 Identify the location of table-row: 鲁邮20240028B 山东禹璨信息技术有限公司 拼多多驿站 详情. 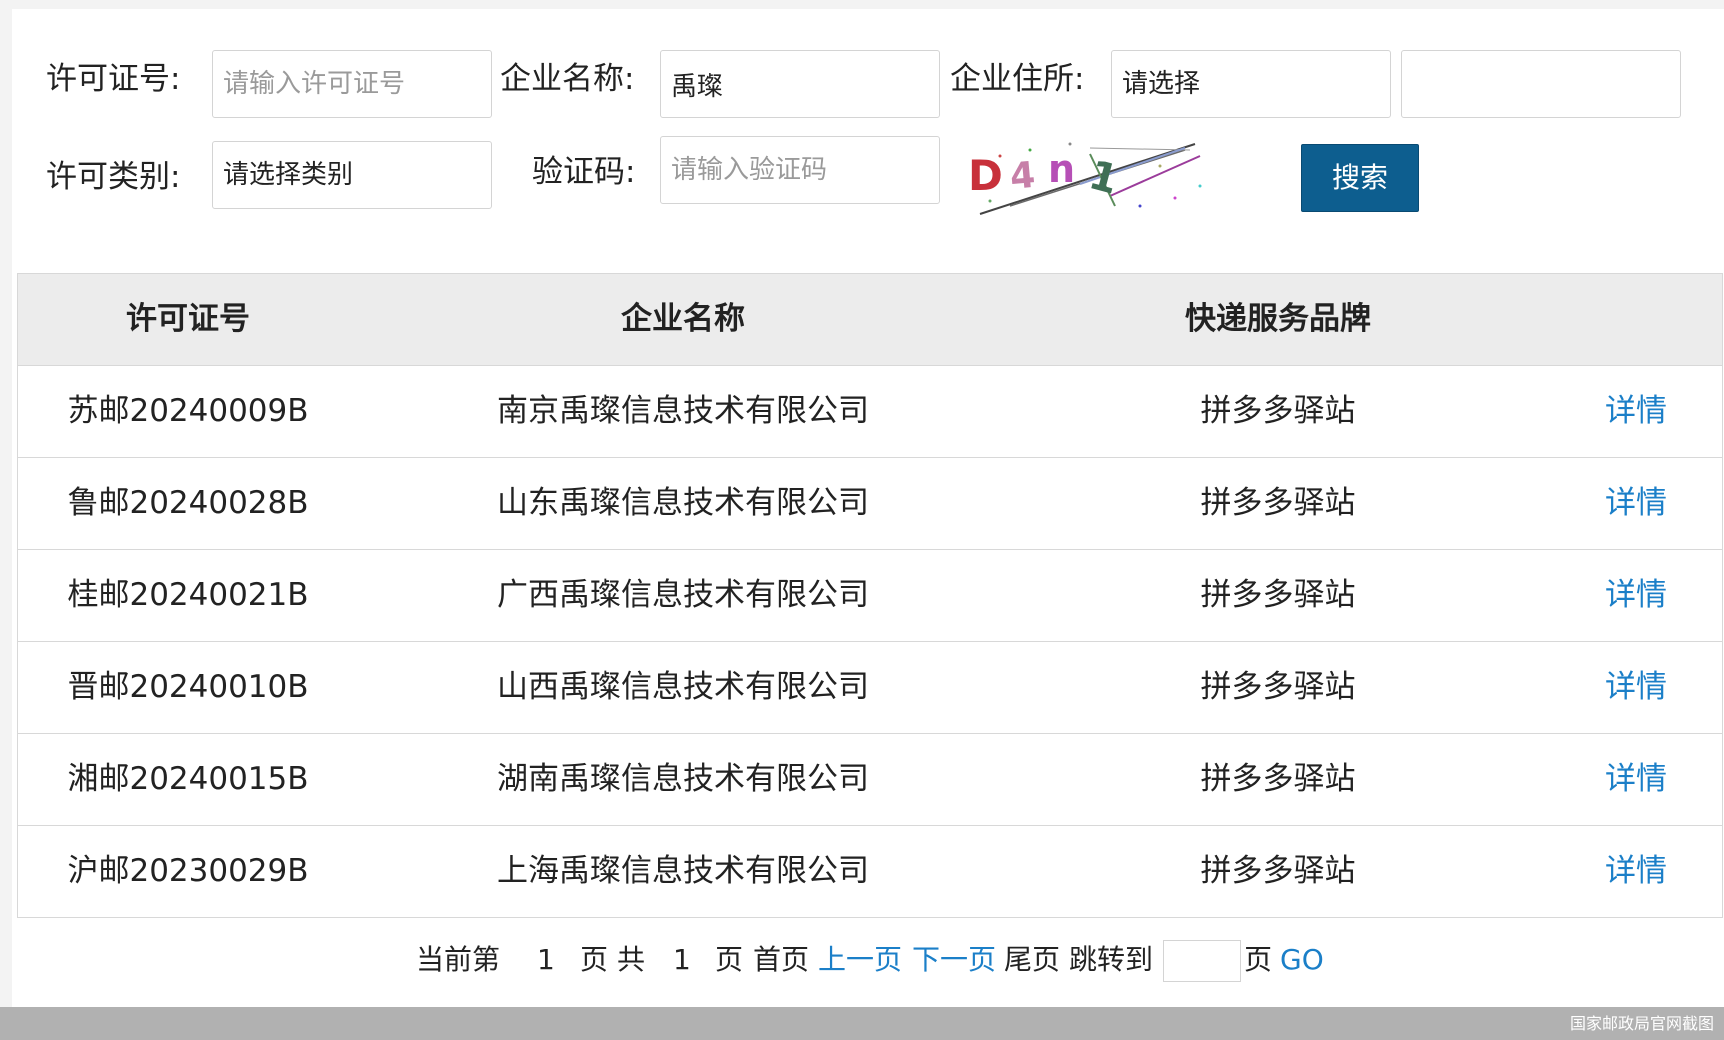
(870, 504).